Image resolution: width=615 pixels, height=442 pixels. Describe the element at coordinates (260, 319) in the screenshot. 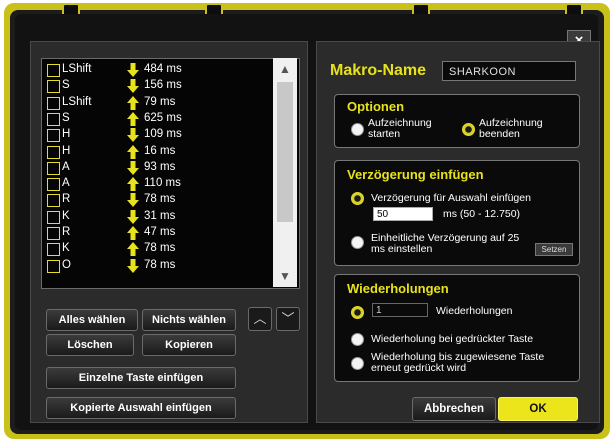

I see `move-up-icon: ︿` at that location.